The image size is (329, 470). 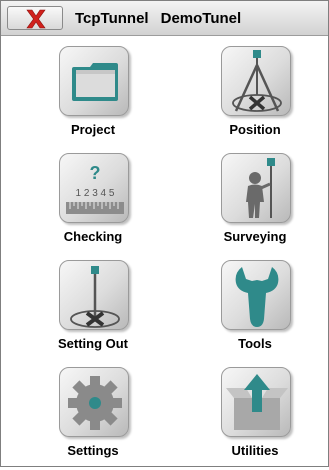 I want to click on window-title: TcpTunnel DemoTunel, so click(x=158, y=18).